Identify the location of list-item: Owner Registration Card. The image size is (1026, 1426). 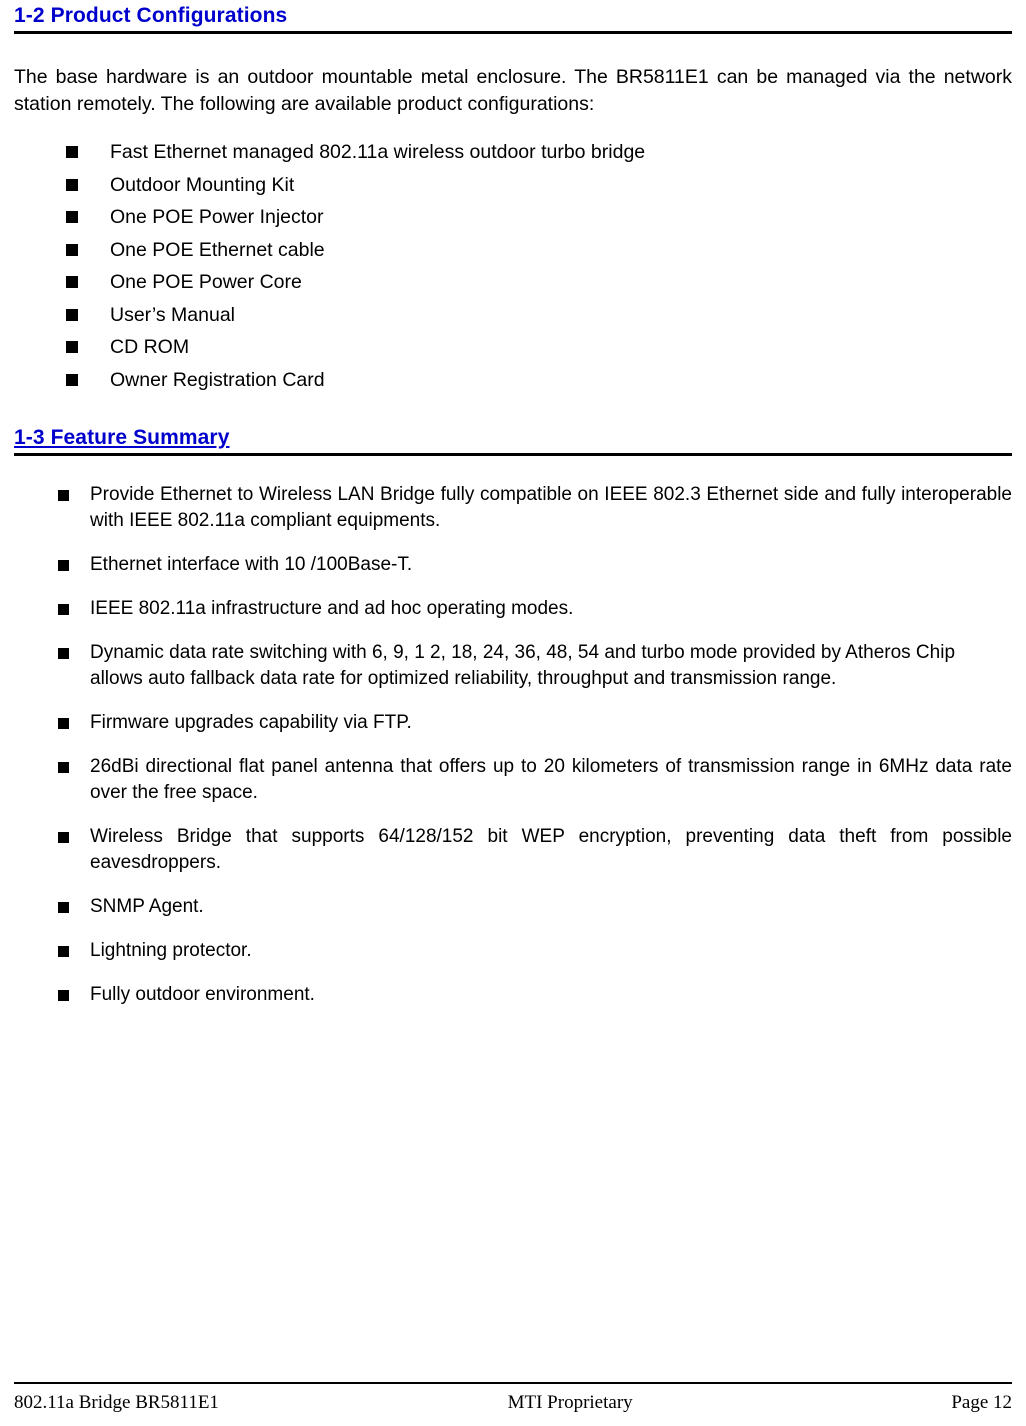
(538, 380).